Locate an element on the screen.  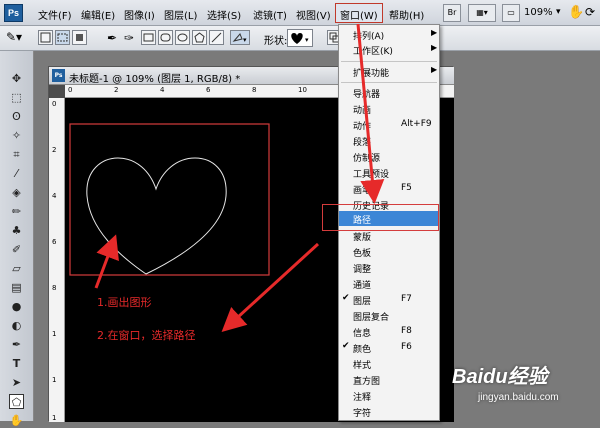
ruler-tick-label: 6 is located at coordinates (54, 242).